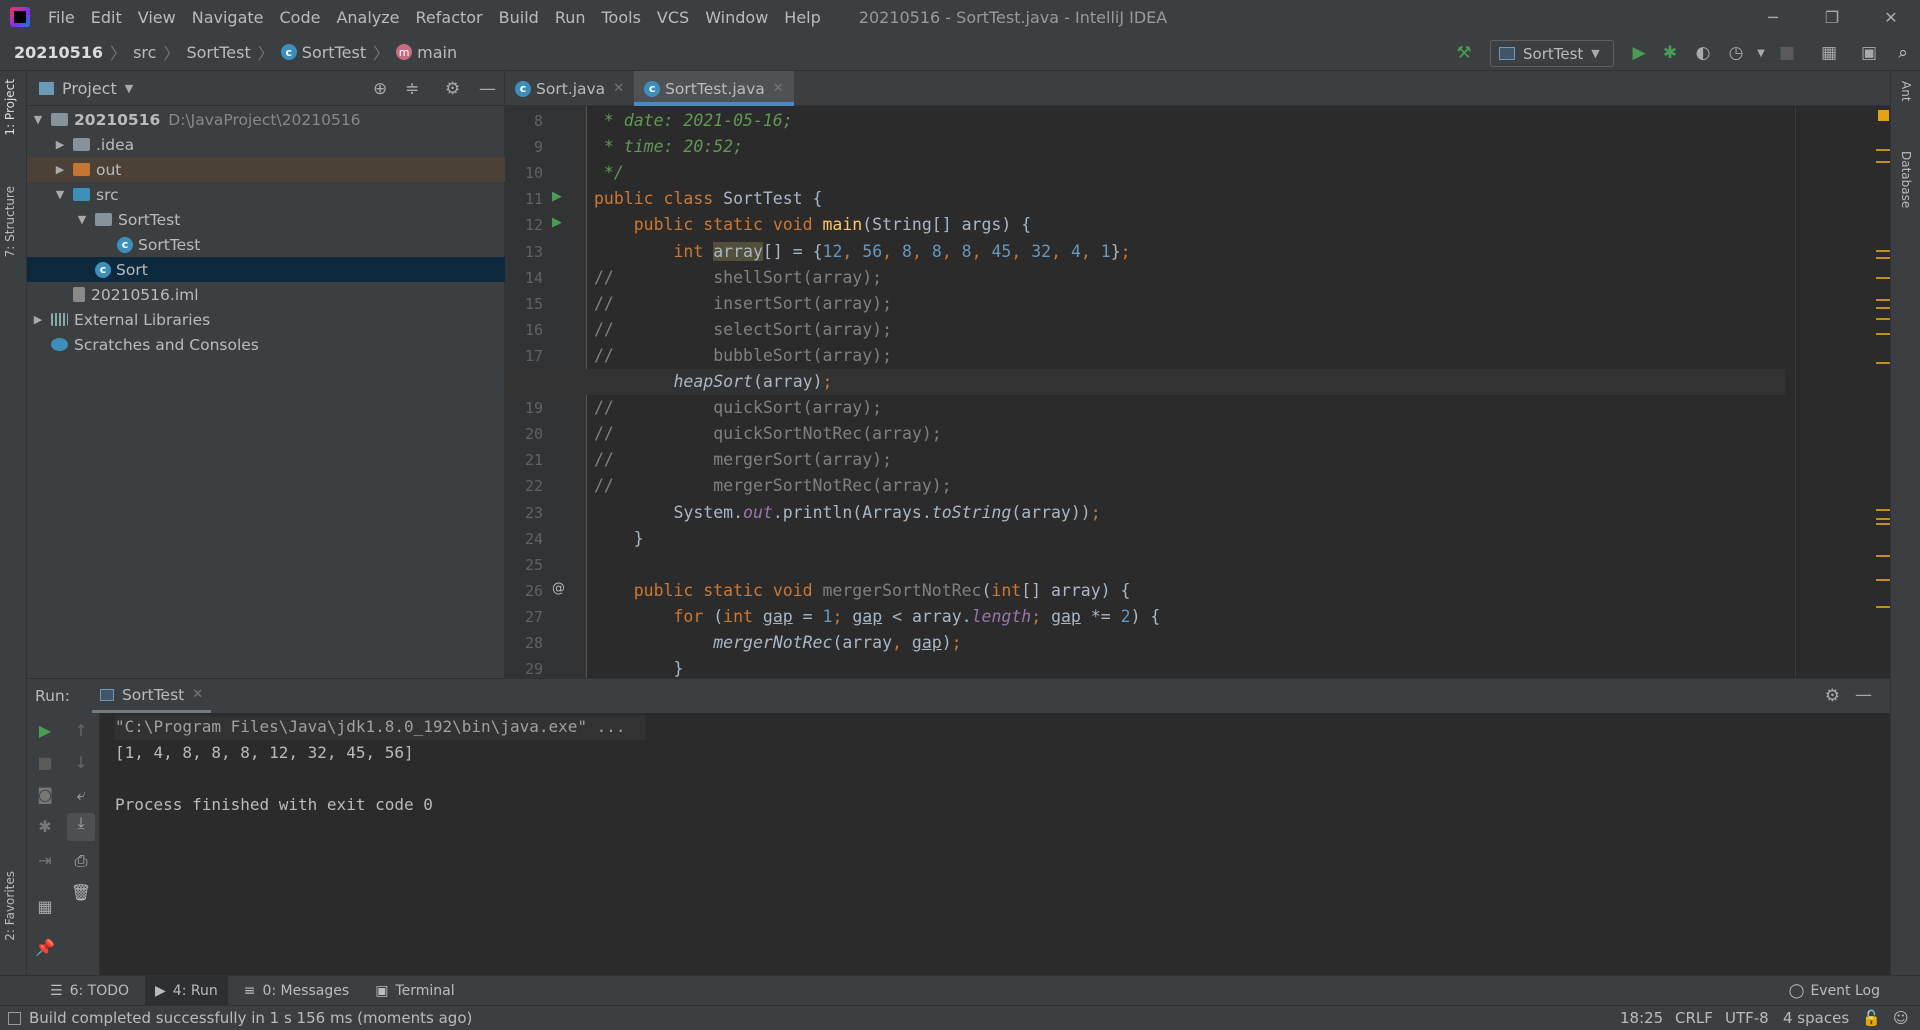 The height and width of the screenshot is (1030, 1920). Describe the element at coordinates (151, 696) in the screenshot. I see `run-tab-sorttest: SortTest ✕` at that location.